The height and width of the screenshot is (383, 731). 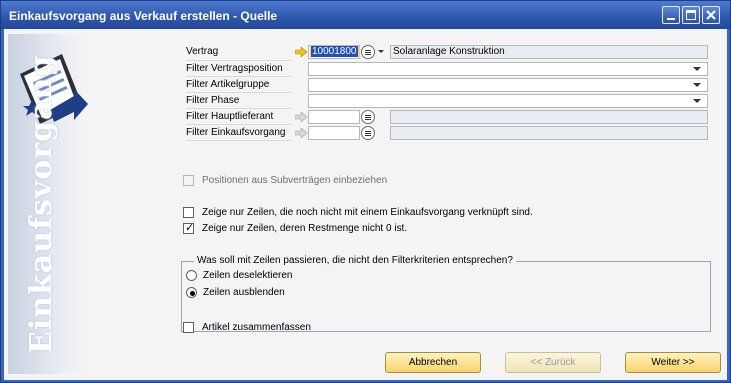 What do you see at coordinates (213, 100) in the screenshot?
I see `phase-label: Filter Phase` at bounding box center [213, 100].